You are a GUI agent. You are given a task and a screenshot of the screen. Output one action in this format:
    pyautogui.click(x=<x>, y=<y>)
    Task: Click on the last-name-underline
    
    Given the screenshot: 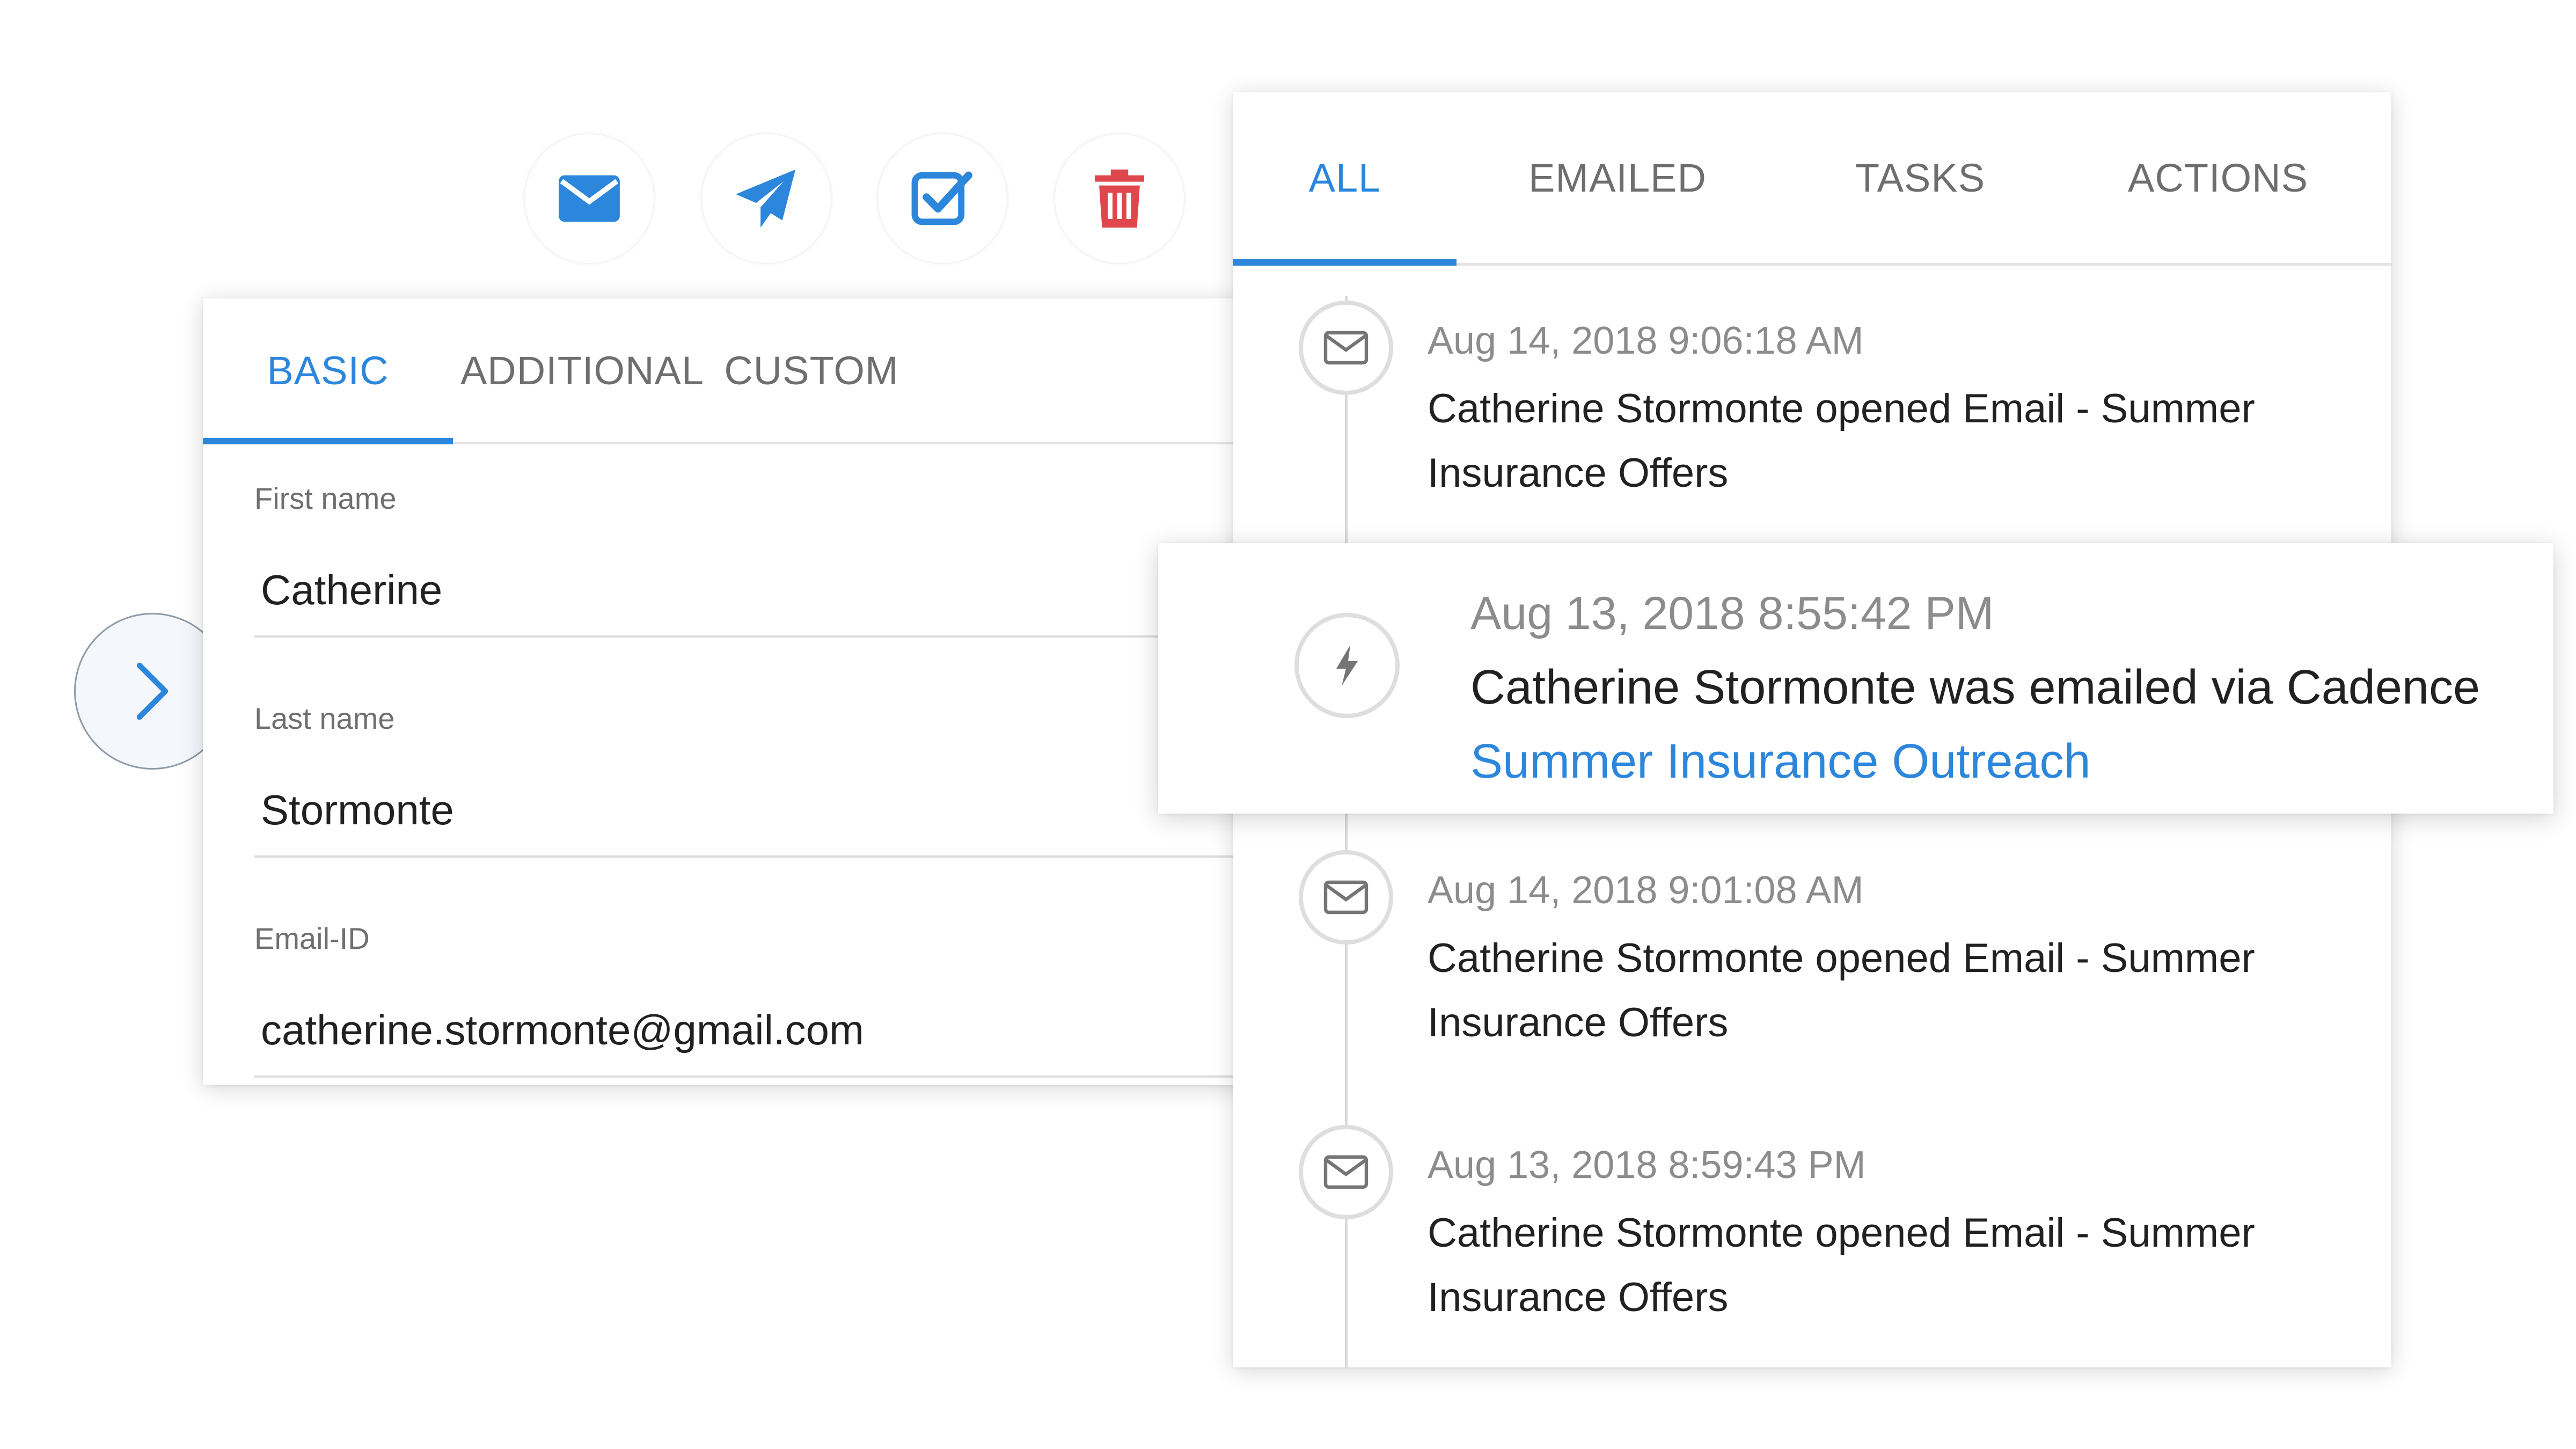 What is the action you would take?
    pyautogui.click(x=762, y=856)
    